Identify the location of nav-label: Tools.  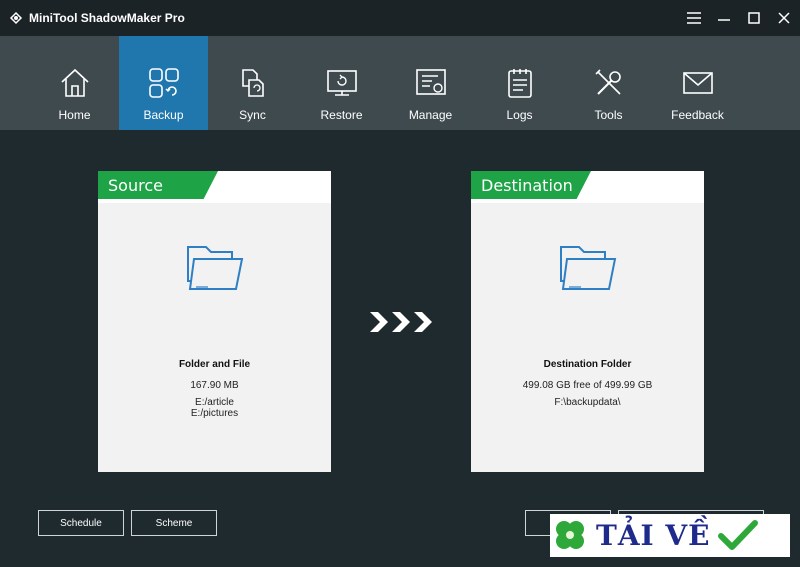
(608, 115).